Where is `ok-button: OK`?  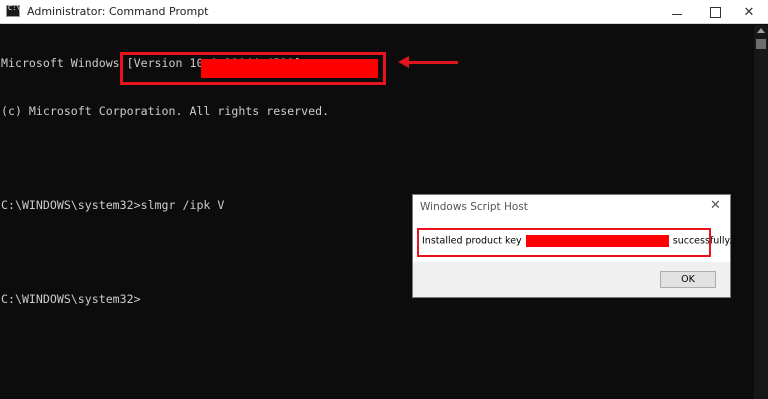
ok-button: OK is located at coordinates (688, 279).